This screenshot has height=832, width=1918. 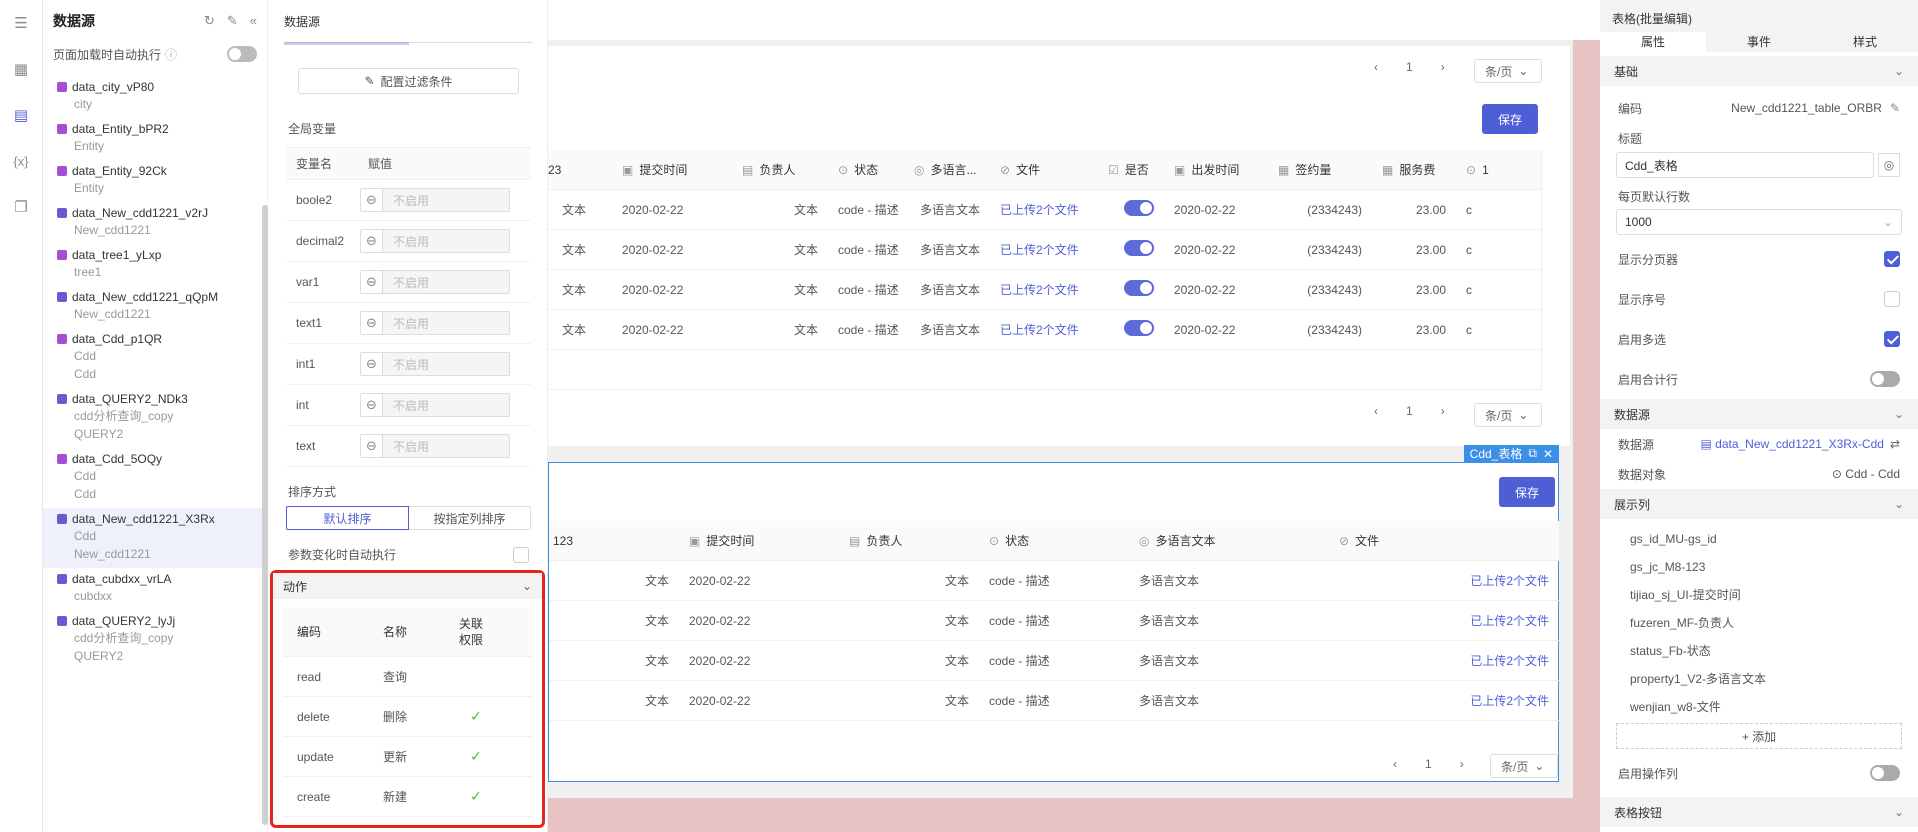 I want to click on action-row: read 查询, so click(x=407, y=677).